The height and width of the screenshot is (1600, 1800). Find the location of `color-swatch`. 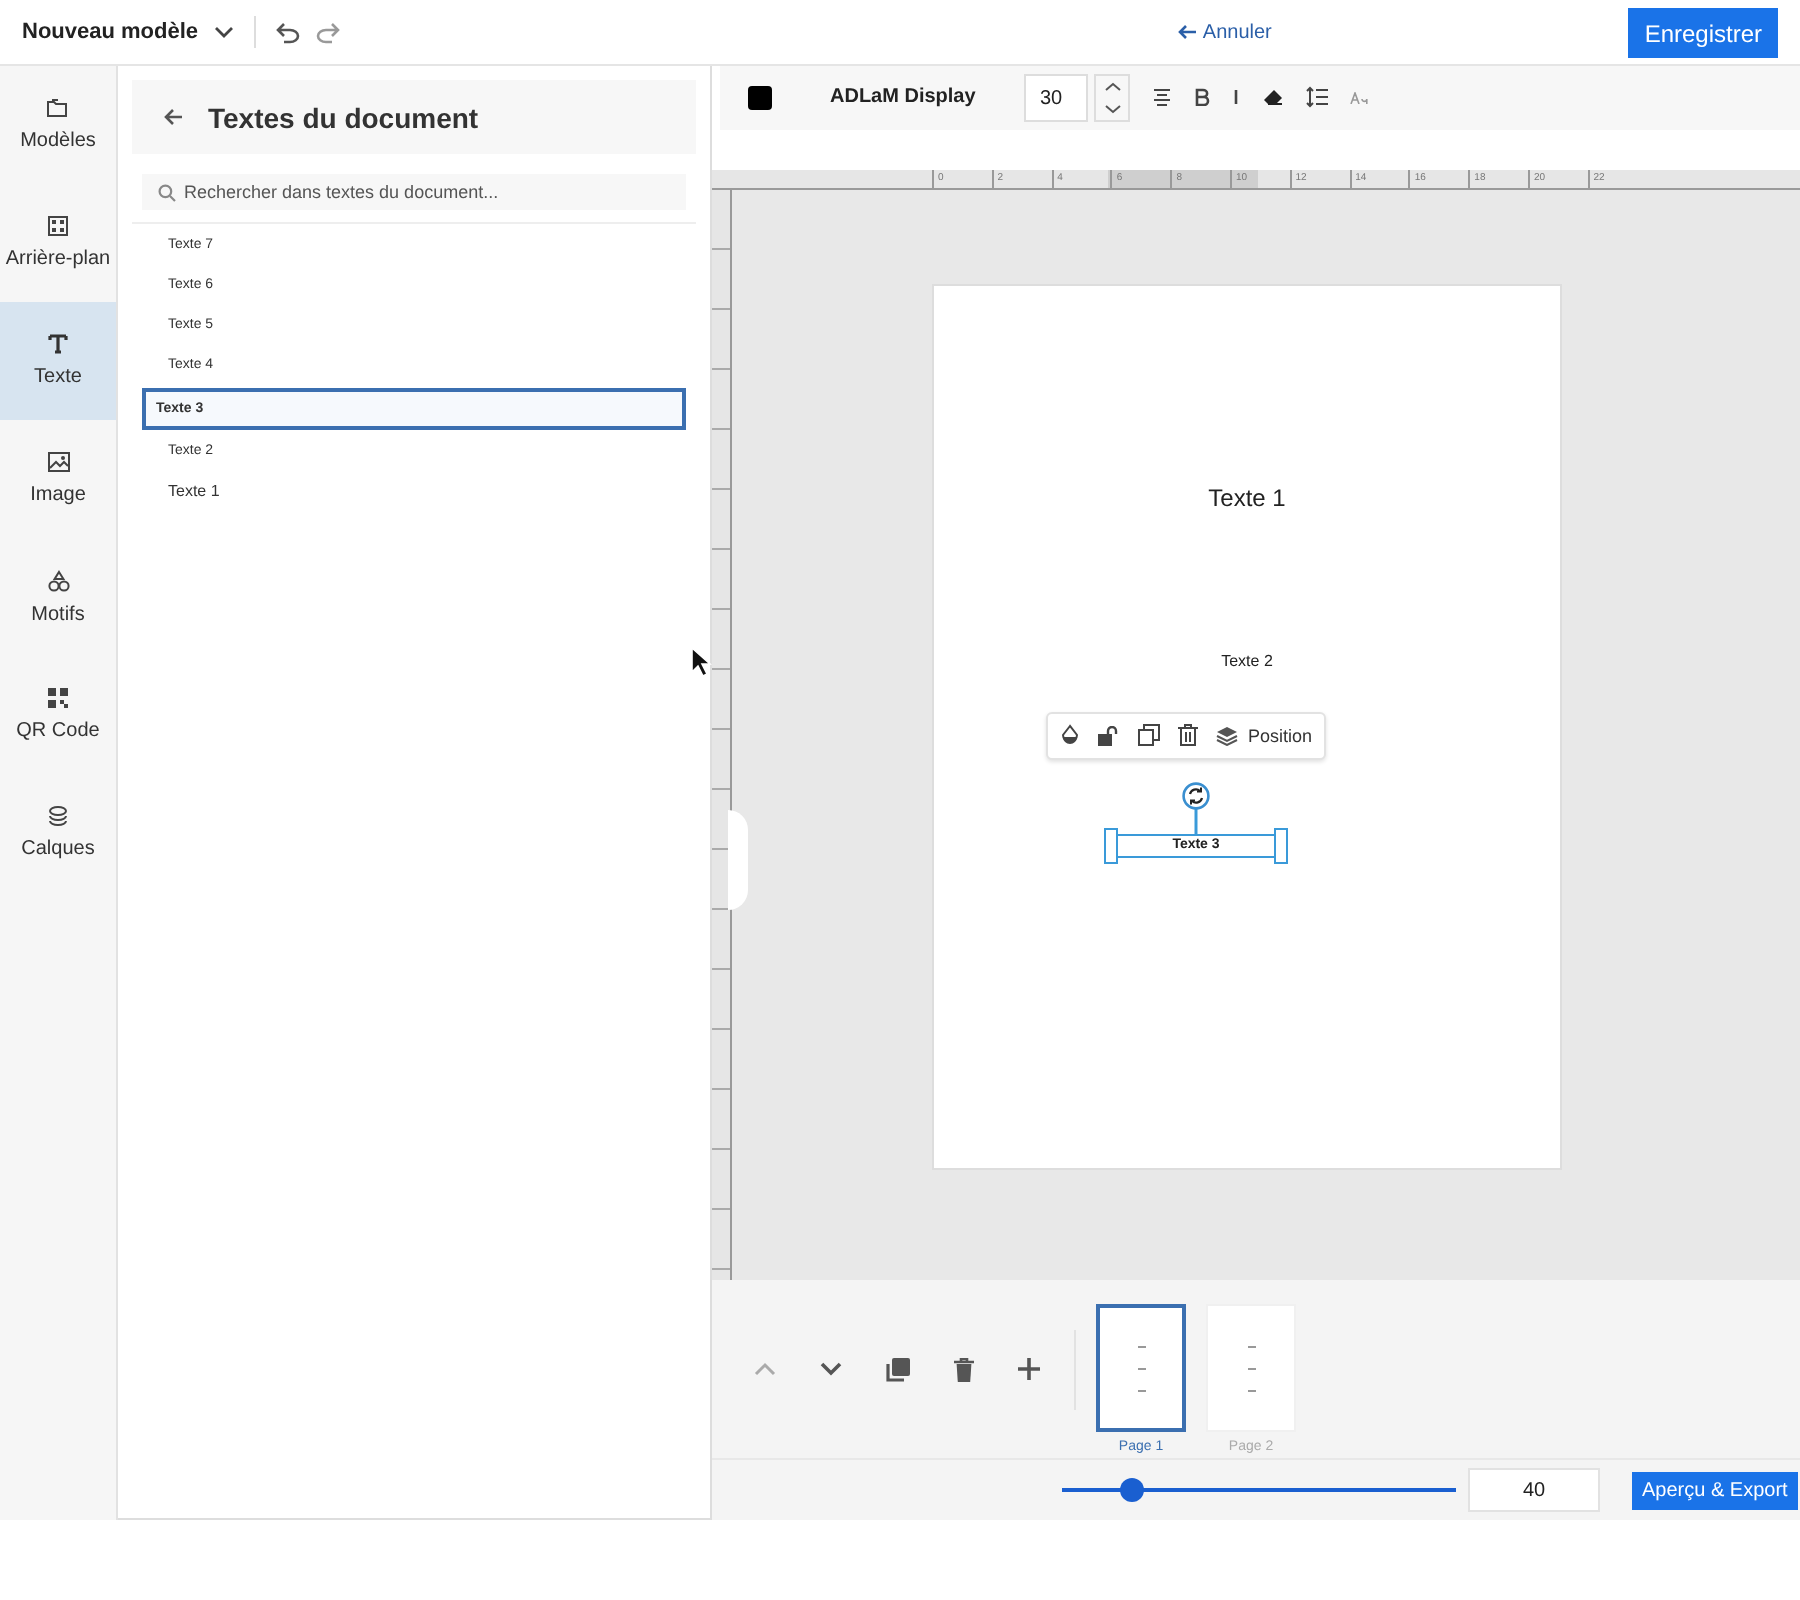

color-swatch is located at coordinates (760, 97).